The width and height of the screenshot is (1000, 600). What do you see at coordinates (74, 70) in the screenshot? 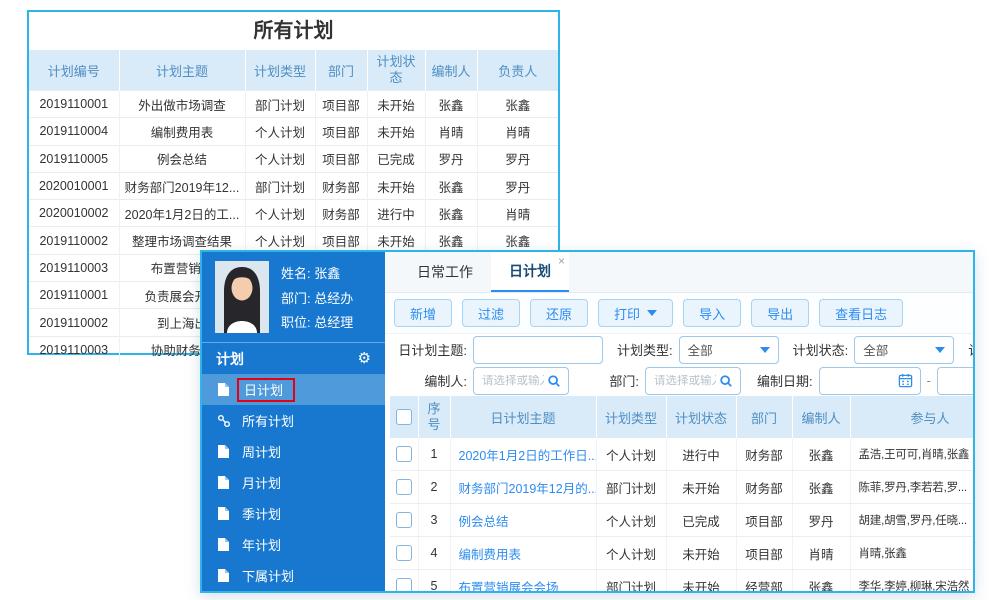
I see `column-header: 计划编号` at bounding box center [74, 70].